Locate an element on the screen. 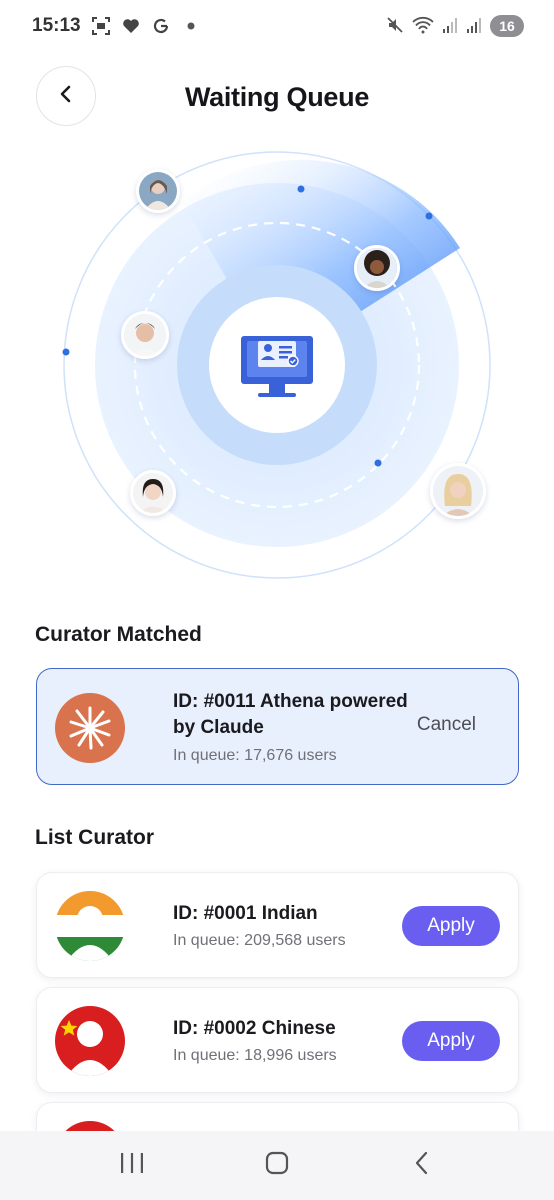 The width and height of the screenshot is (554, 1200). header: Waiting Queue is located at coordinates (277, 97).